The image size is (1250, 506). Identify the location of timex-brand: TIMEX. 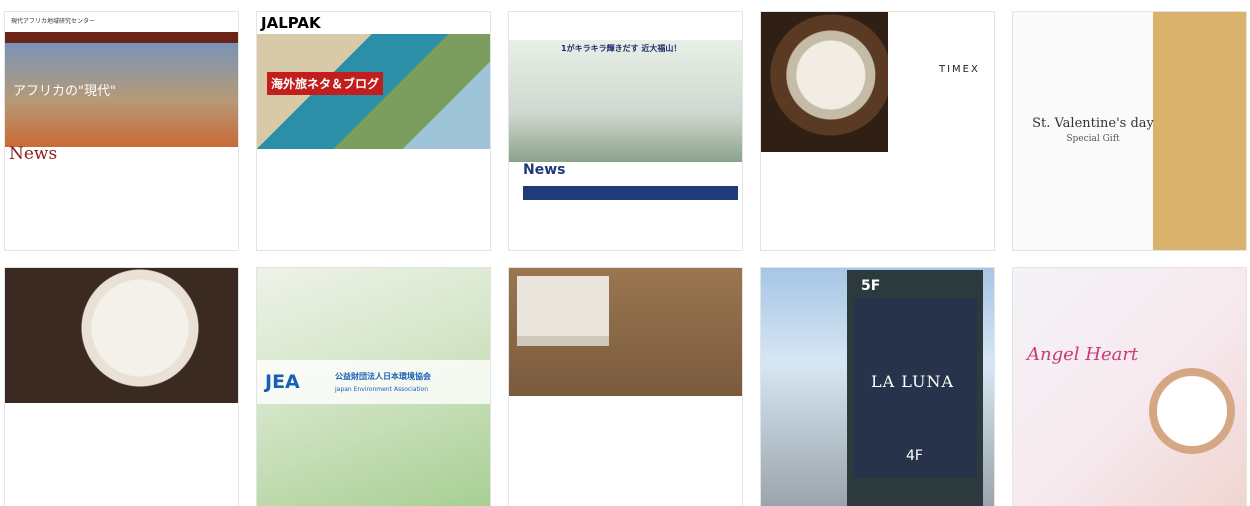
(959, 69).